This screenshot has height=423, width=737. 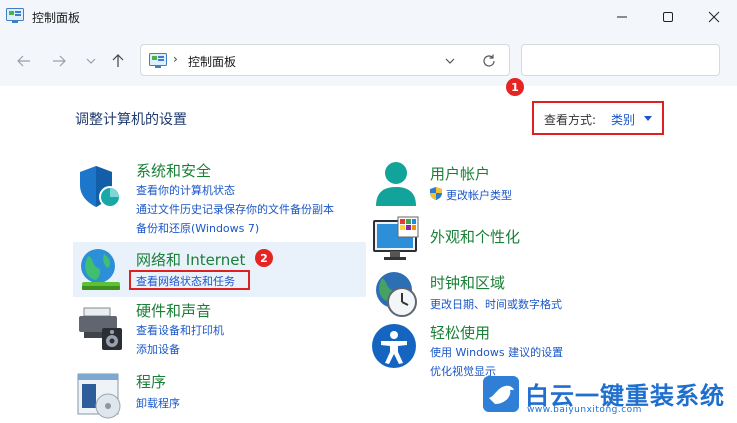 What do you see at coordinates (460, 332) in the screenshot?
I see `category-ease-of-access: 轻松使用` at bounding box center [460, 332].